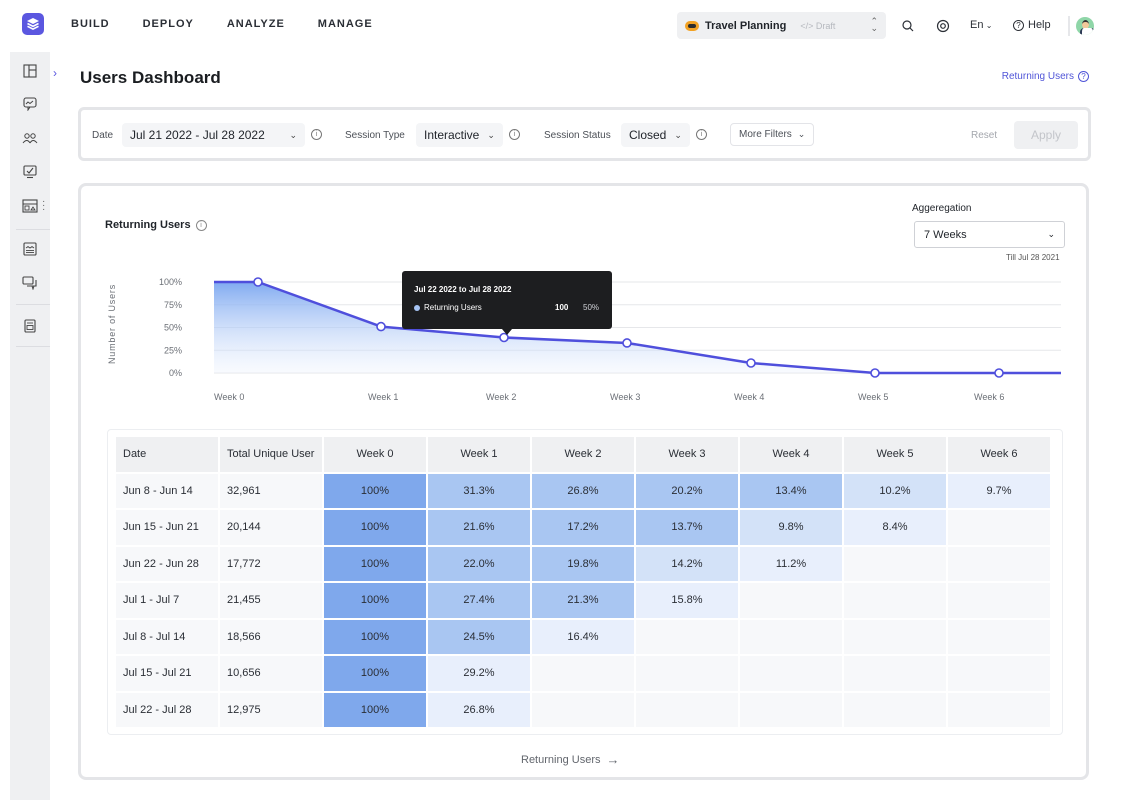 This screenshot has width=1124, height=800. I want to click on column-header: Week 1, so click(479, 454).